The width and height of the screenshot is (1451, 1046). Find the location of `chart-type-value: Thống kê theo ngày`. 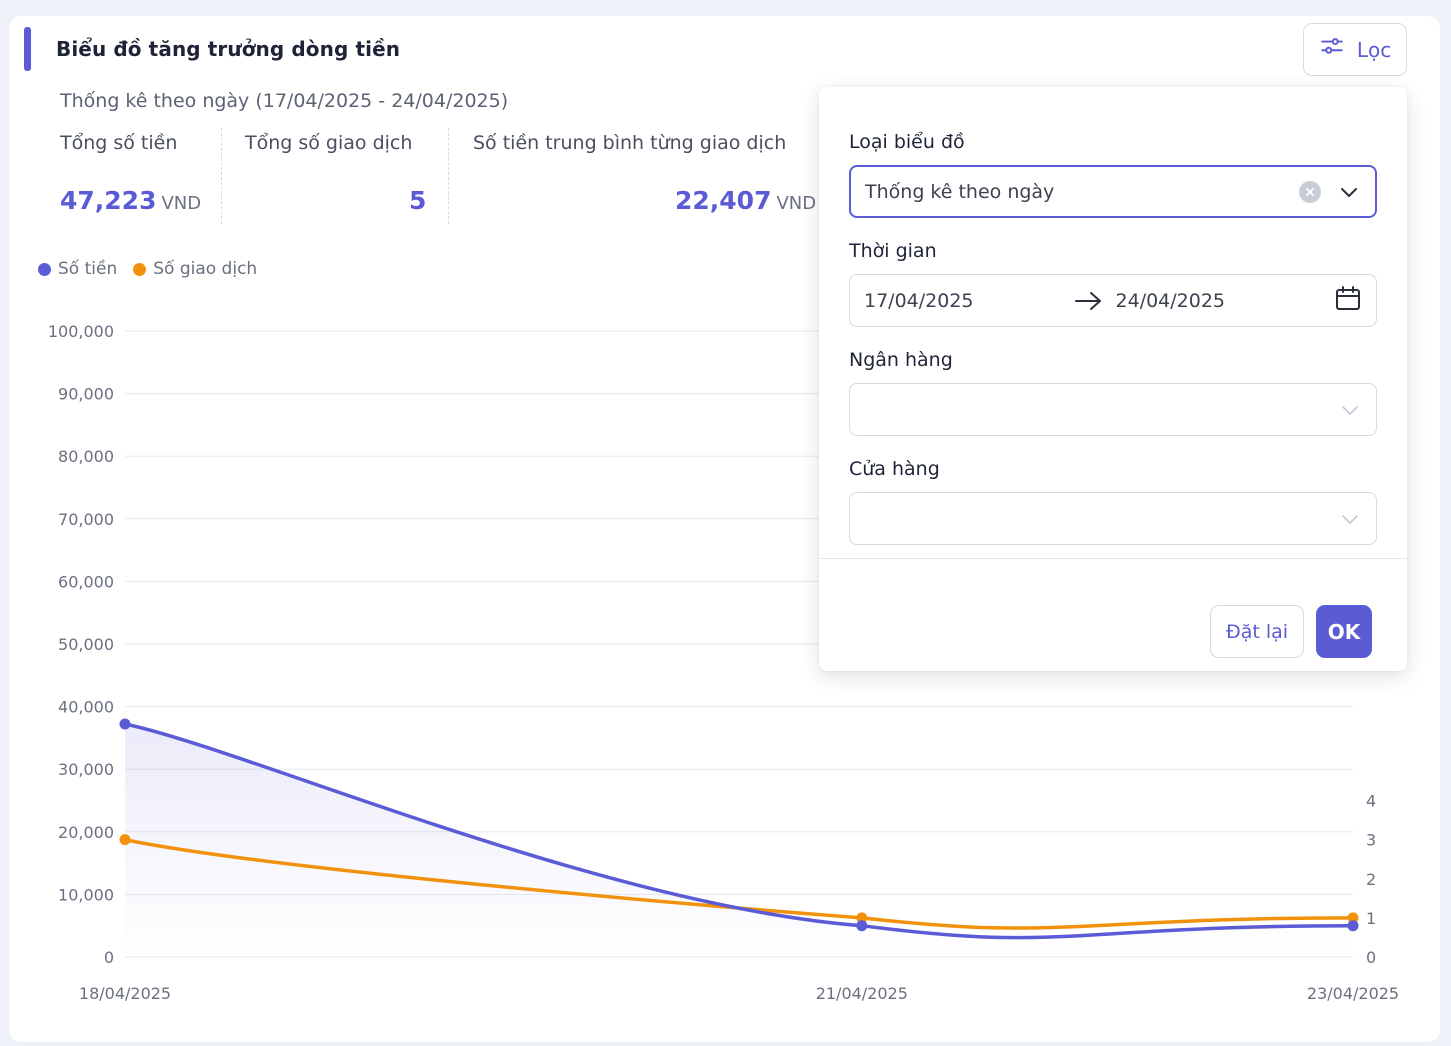

chart-type-value: Thống kê theo ngày is located at coordinates (960, 191).